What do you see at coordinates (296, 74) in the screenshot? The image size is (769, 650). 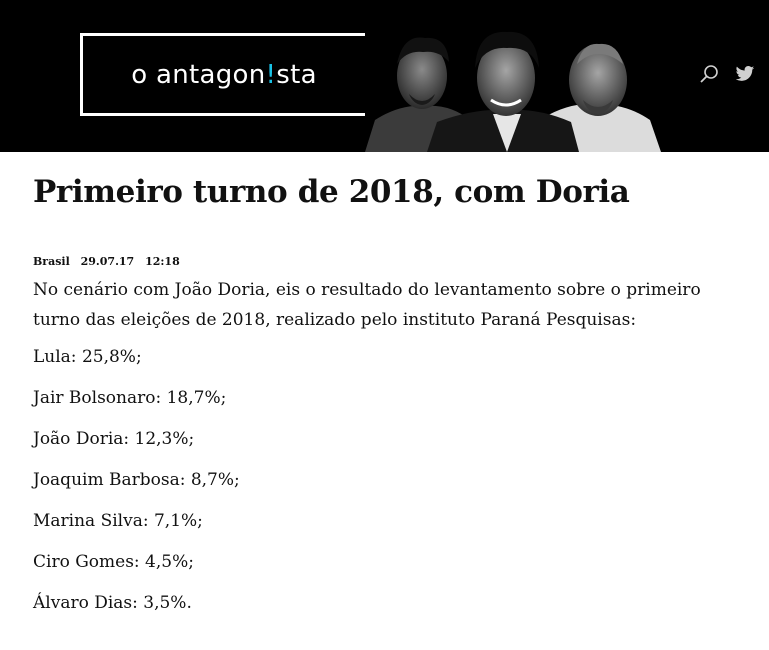 I see `logo-suffix: sta` at bounding box center [296, 74].